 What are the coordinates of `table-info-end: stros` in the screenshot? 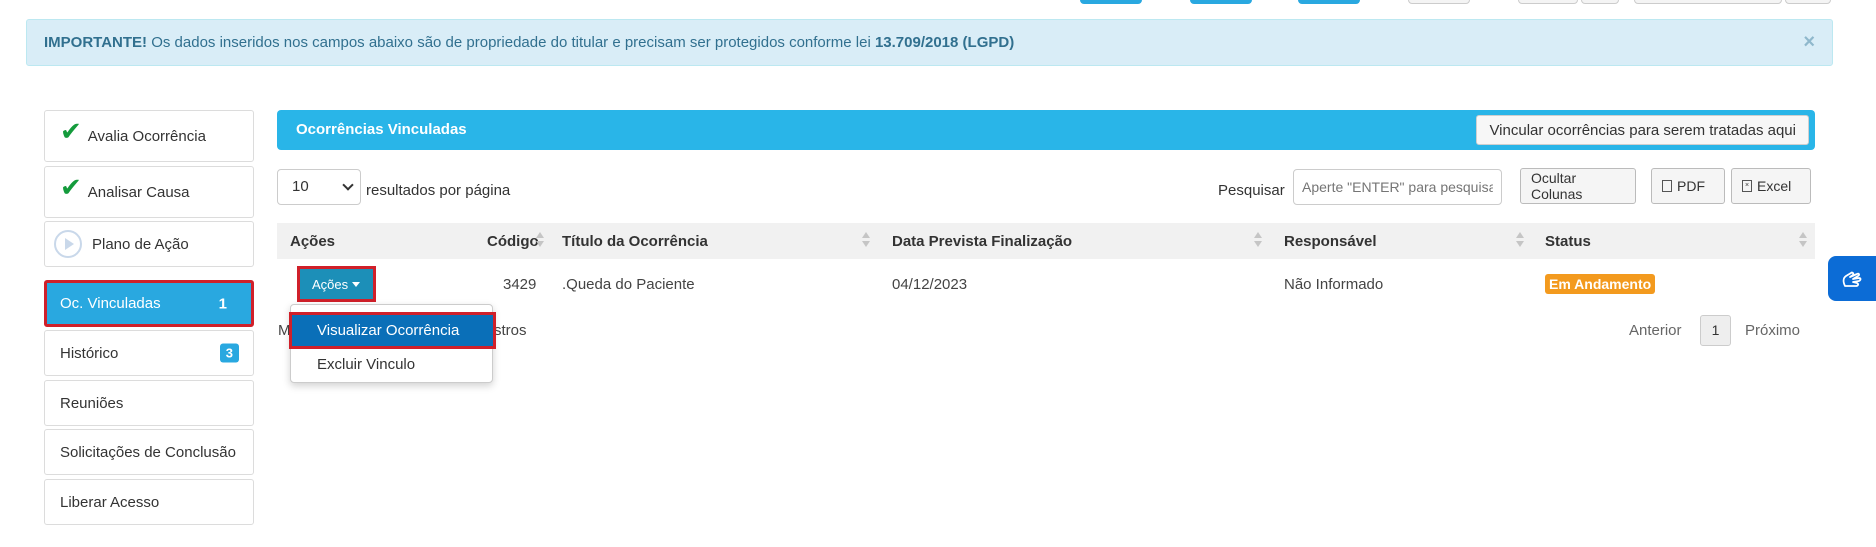 It's located at (510, 330).